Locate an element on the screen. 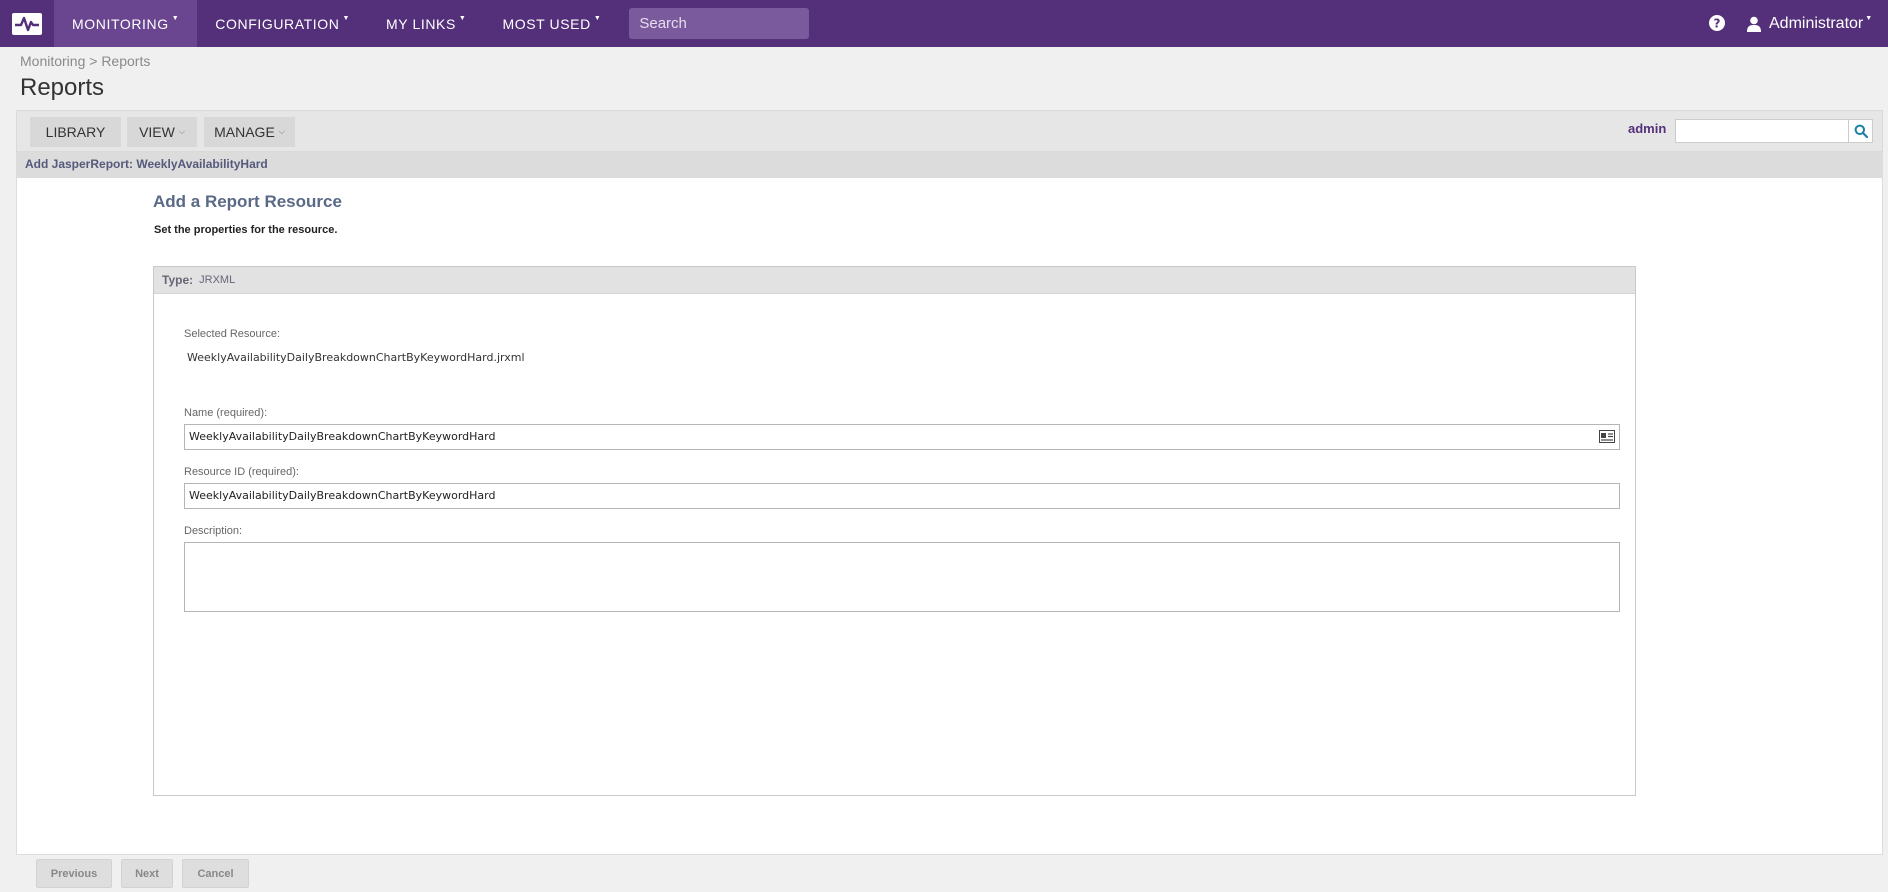  resource-type-header: Type: JRXML is located at coordinates (894, 280).